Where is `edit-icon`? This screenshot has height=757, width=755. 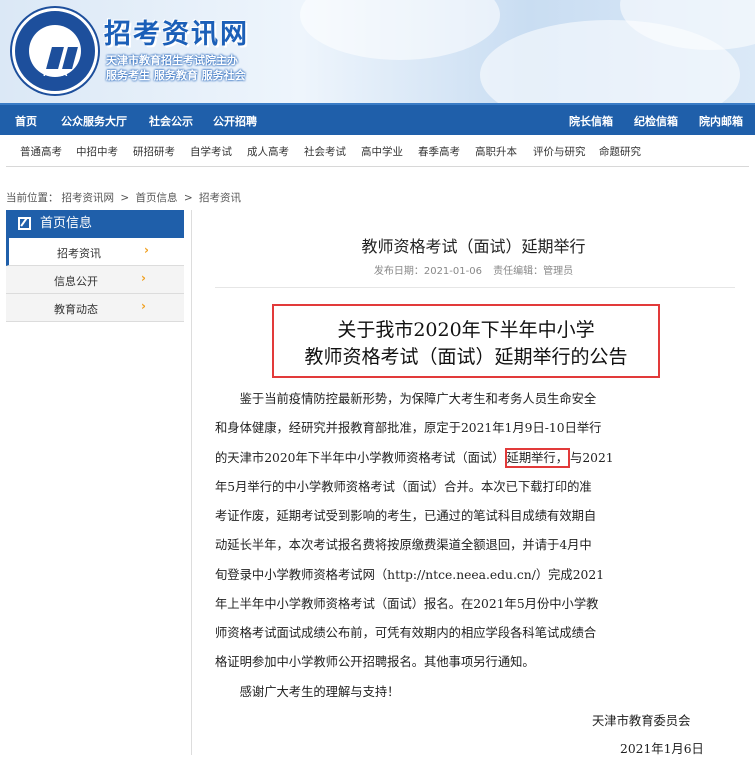
edit-icon is located at coordinates (24, 223).